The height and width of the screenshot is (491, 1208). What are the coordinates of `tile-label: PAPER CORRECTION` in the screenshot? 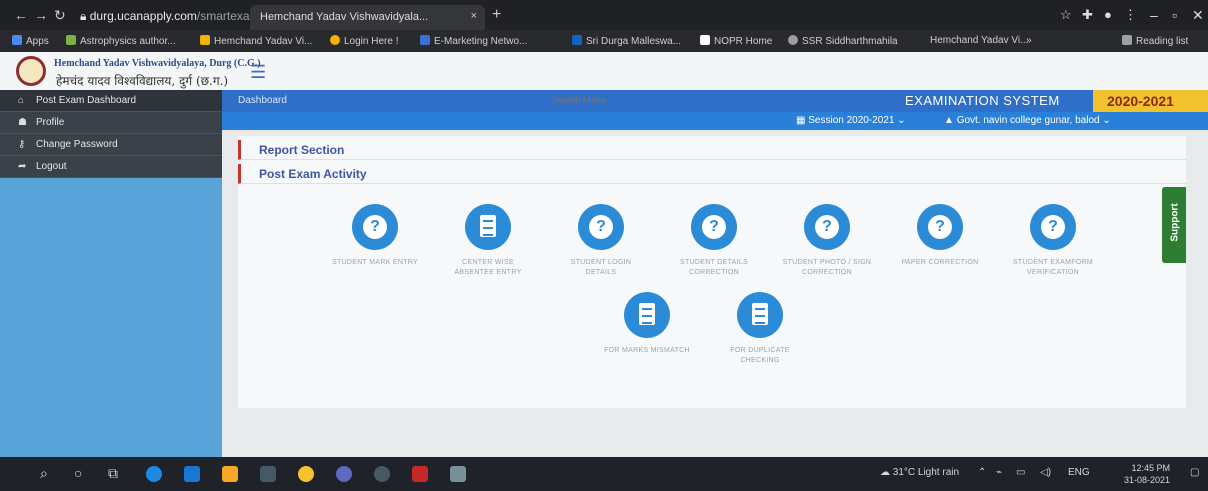 It's located at (940, 262).